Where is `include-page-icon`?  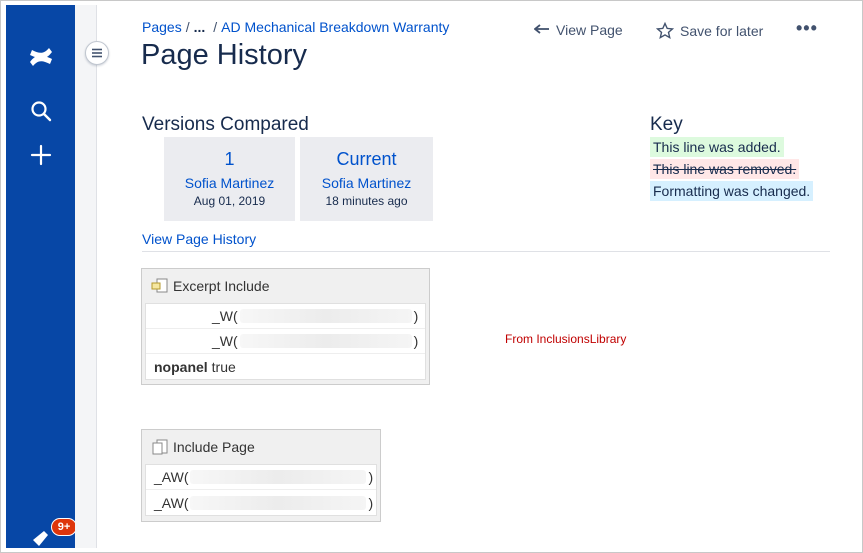 include-page-icon is located at coordinates (160, 447).